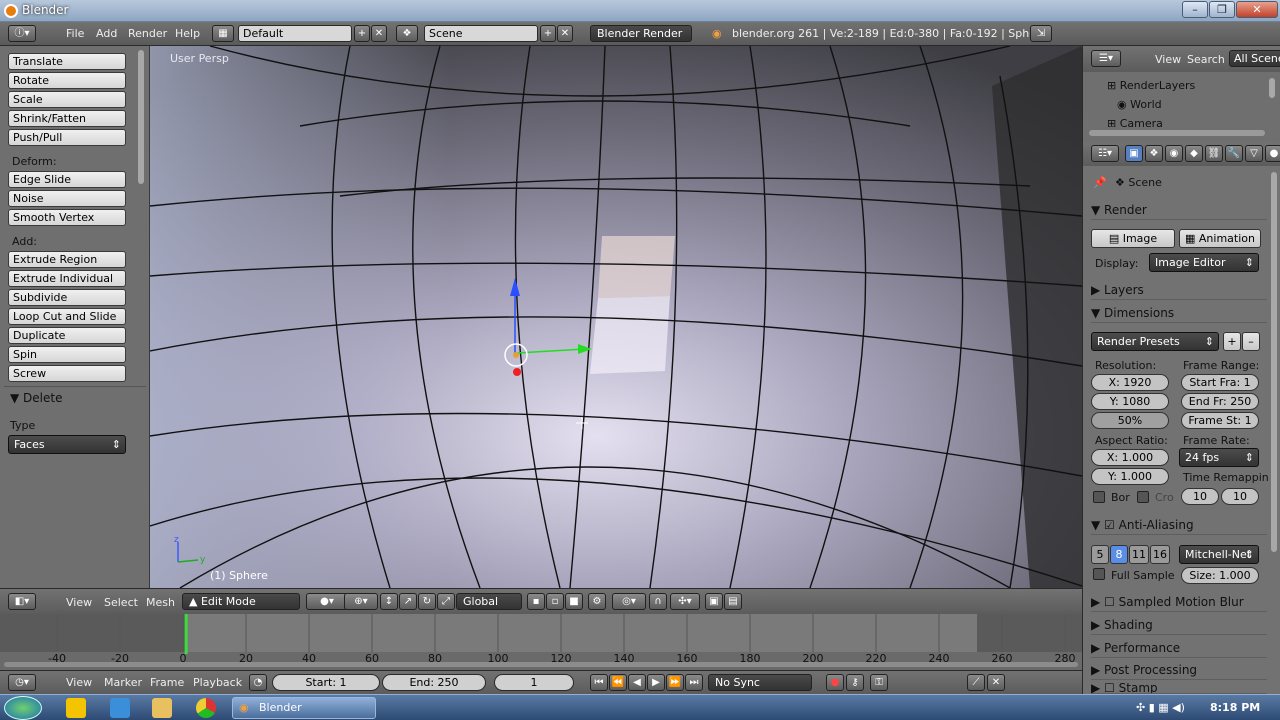  What do you see at coordinates (1194, 153) in the screenshot?
I see `object-tab-icon: ◆` at bounding box center [1194, 153].